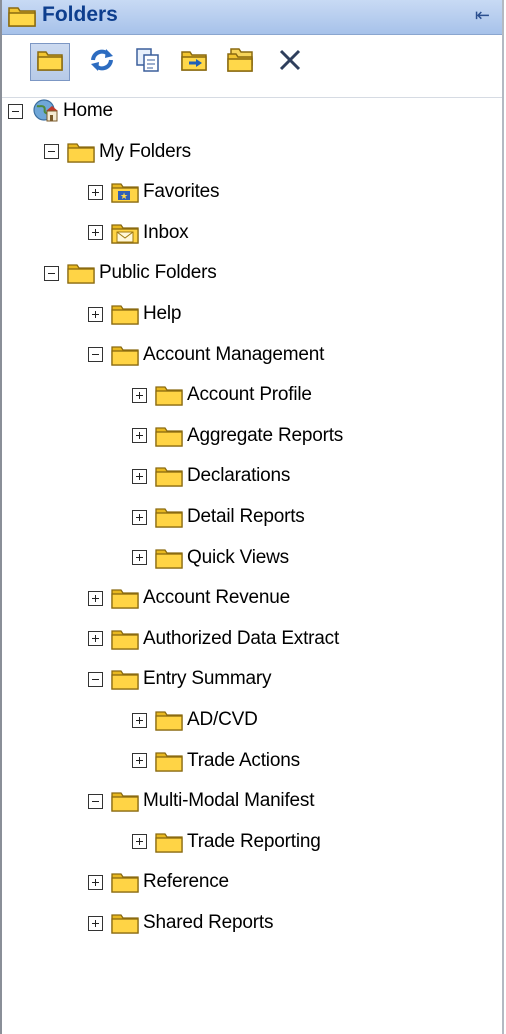 This screenshot has width=506, height=1034. Describe the element at coordinates (80, 14) in the screenshot. I see `panel-title: Folders` at that location.